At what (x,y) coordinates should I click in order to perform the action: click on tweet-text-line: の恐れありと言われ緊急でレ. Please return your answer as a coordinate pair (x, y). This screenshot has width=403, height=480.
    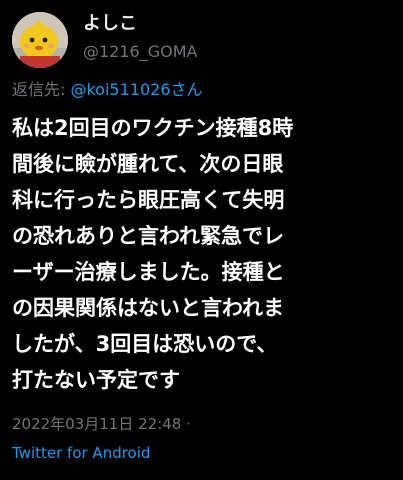
    Looking at the image, I should click on (148, 236).